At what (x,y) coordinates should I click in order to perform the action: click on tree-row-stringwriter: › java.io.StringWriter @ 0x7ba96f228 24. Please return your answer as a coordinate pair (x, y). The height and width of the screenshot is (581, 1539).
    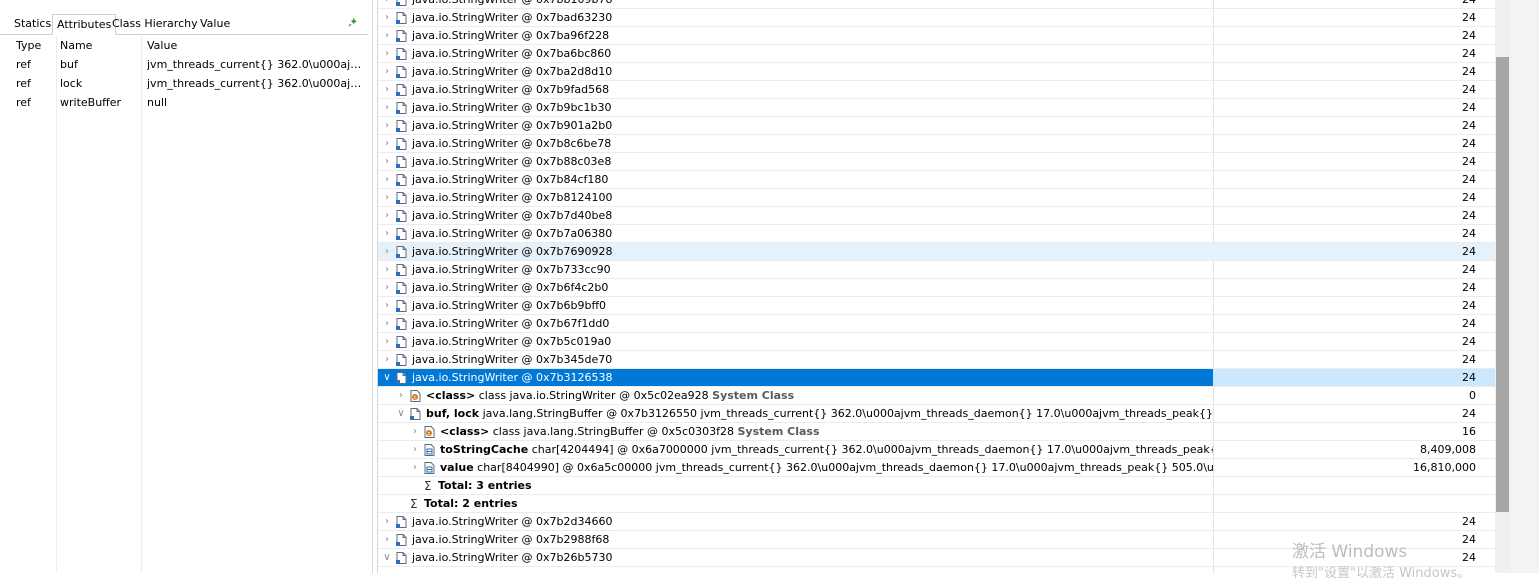
    Looking at the image, I should click on (937, 36).